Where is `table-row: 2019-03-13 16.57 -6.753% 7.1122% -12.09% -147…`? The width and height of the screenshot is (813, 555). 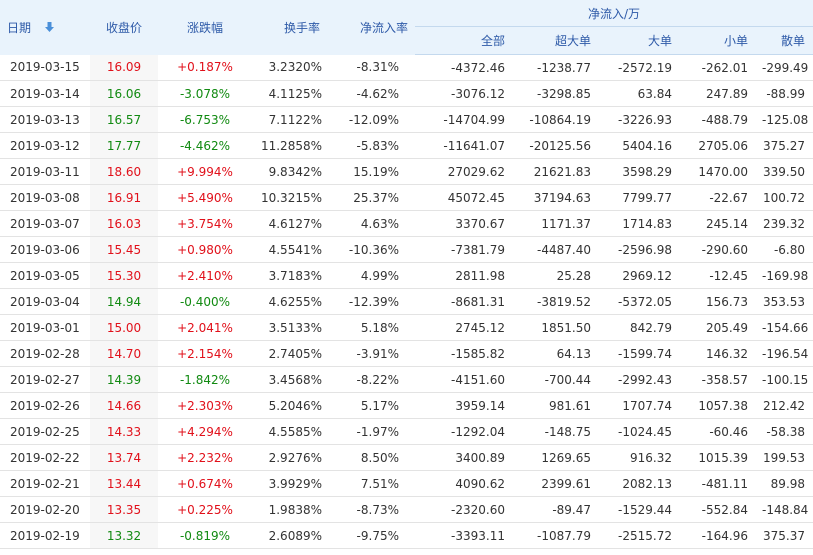 table-row: 2019-03-13 16.57 -6.753% 7.1122% -12.09% -147… is located at coordinates (406, 119).